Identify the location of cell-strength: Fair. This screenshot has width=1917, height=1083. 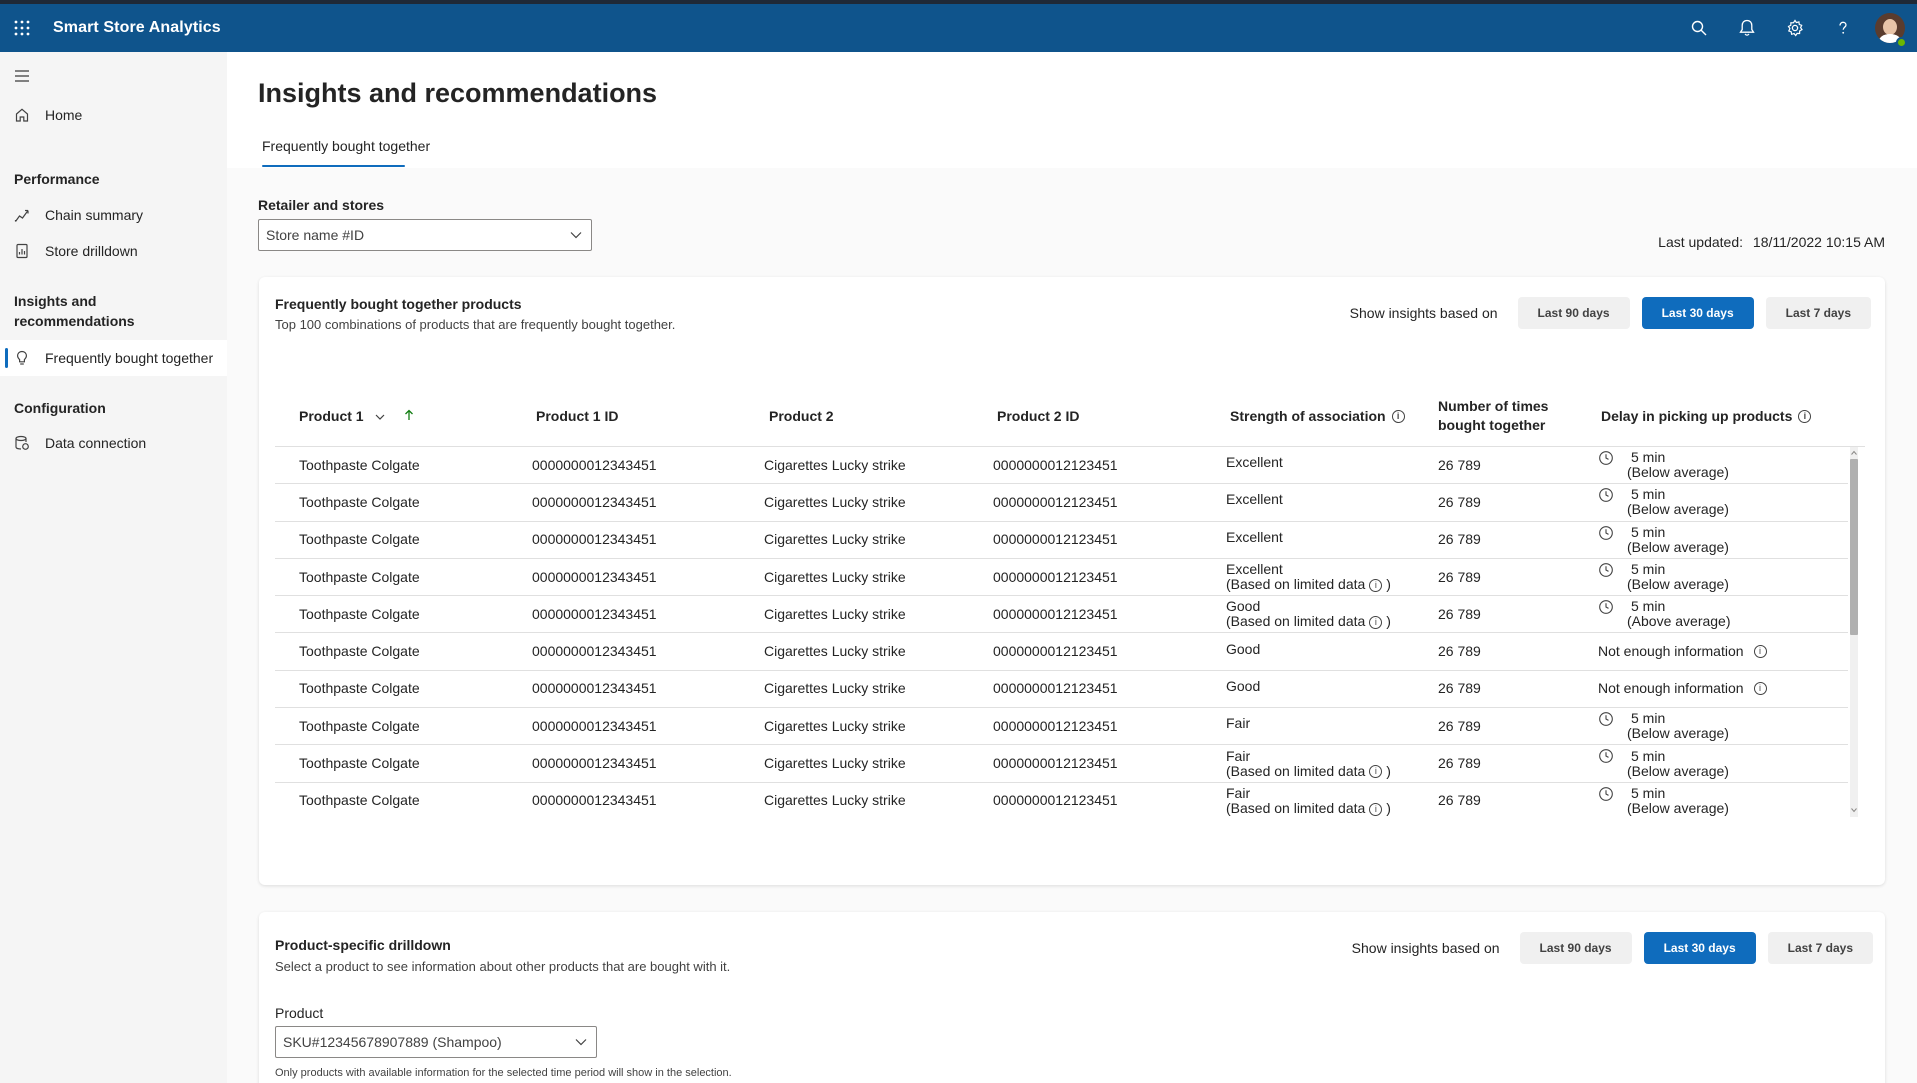
(1238, 726).